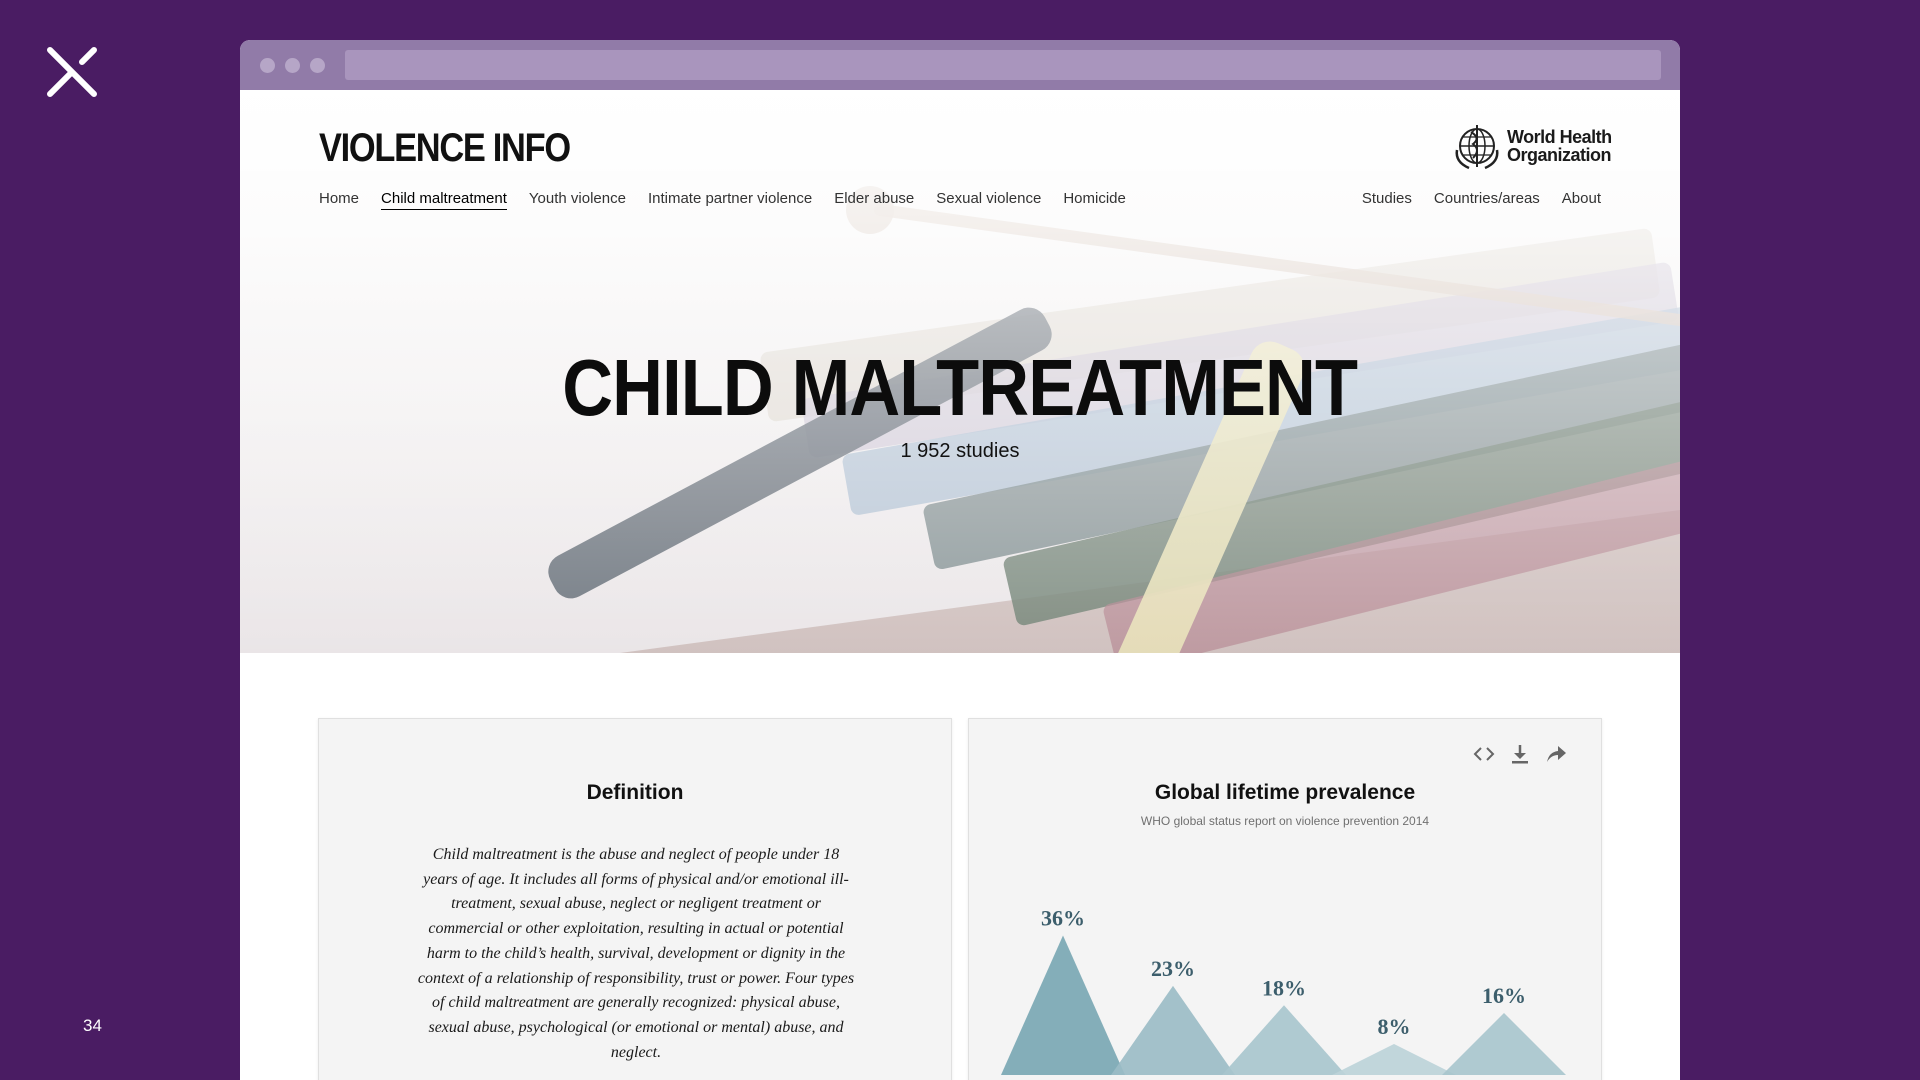  Describe the element at coordinates (1394, 1026) in the screenshot. I see `prevalence-value-label-3: 8%` at that location.